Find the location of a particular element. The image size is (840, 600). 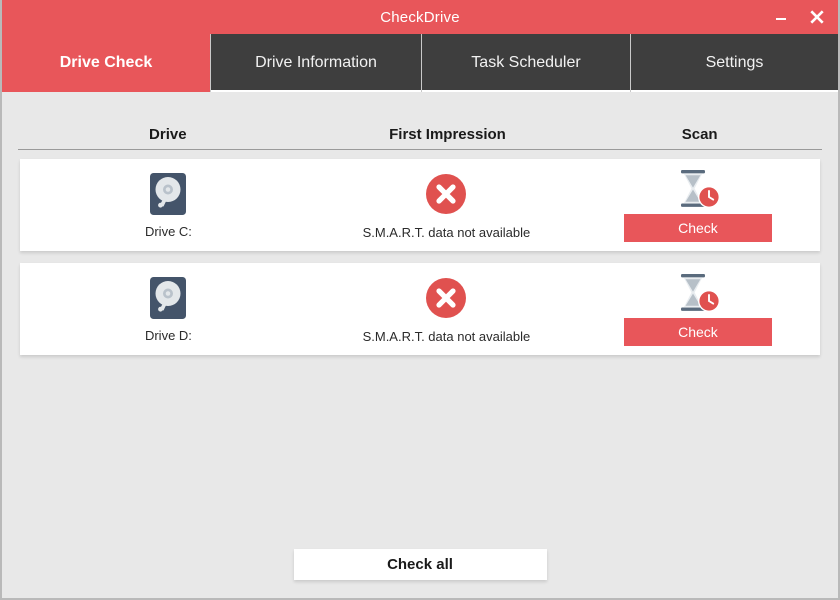

tab-label: Settings is located at coordinates (734, 62).